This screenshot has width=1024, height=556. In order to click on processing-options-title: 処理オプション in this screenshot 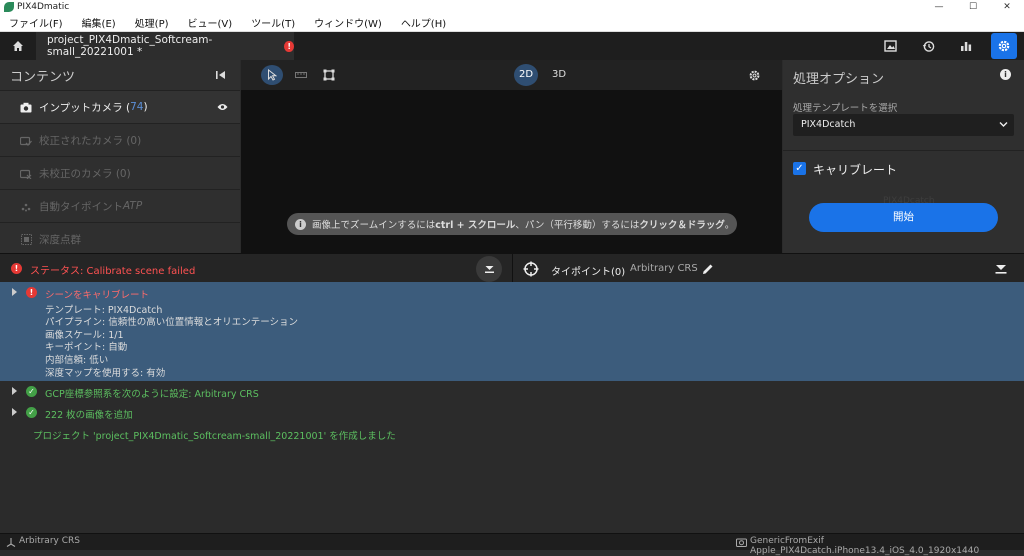, I will do `click(839, 79)`.